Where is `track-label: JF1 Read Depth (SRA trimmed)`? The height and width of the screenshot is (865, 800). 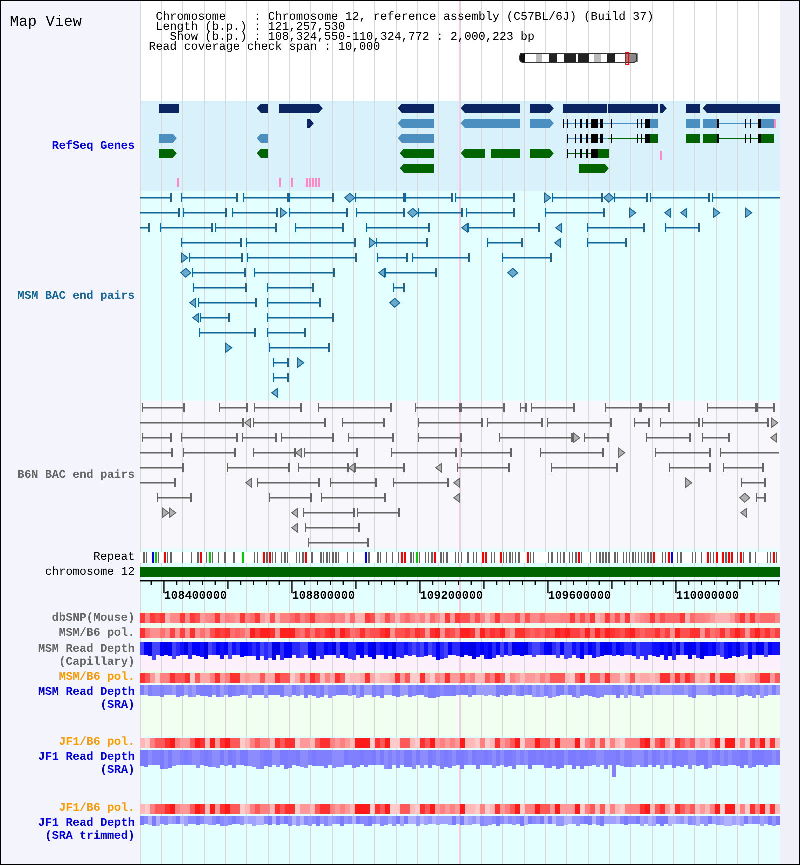
track-label: JF1 Read Depth (SRA trimmed) is located at coordinates (86, 830).